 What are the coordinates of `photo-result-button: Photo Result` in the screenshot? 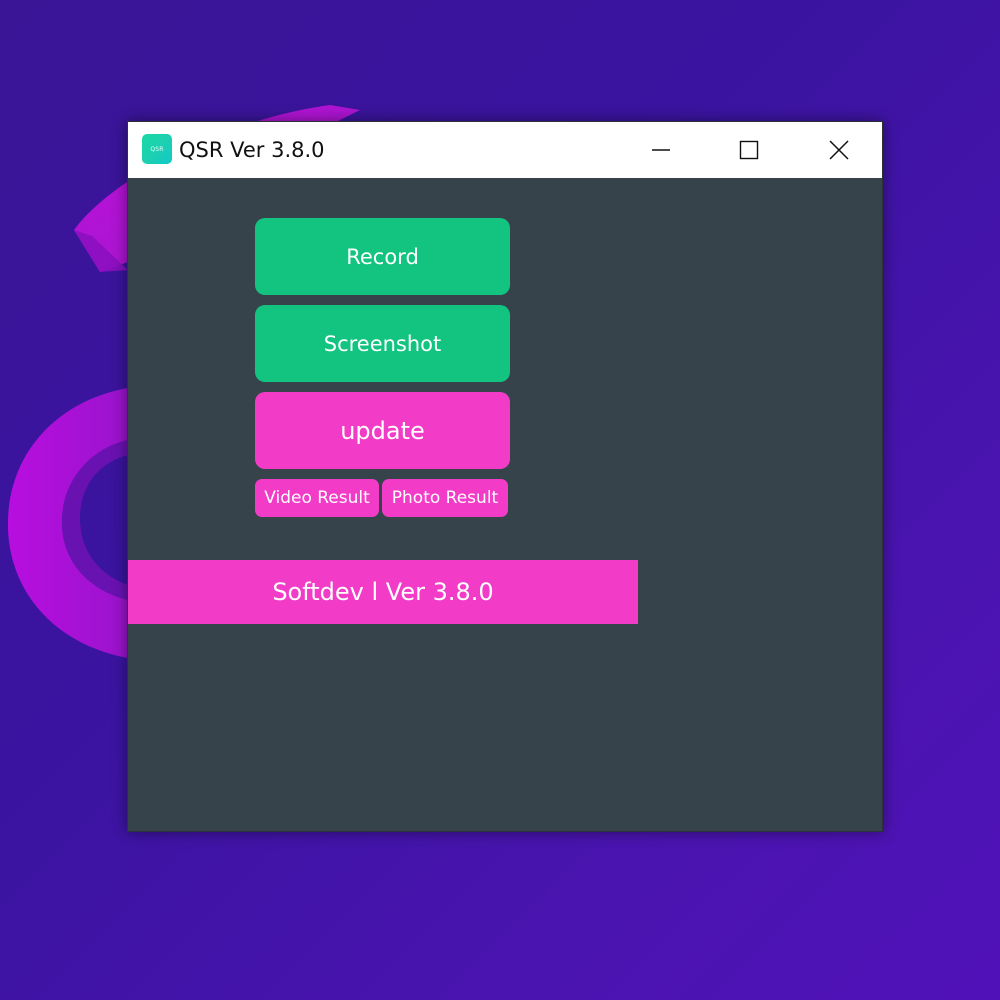 It's located at (445, 498).